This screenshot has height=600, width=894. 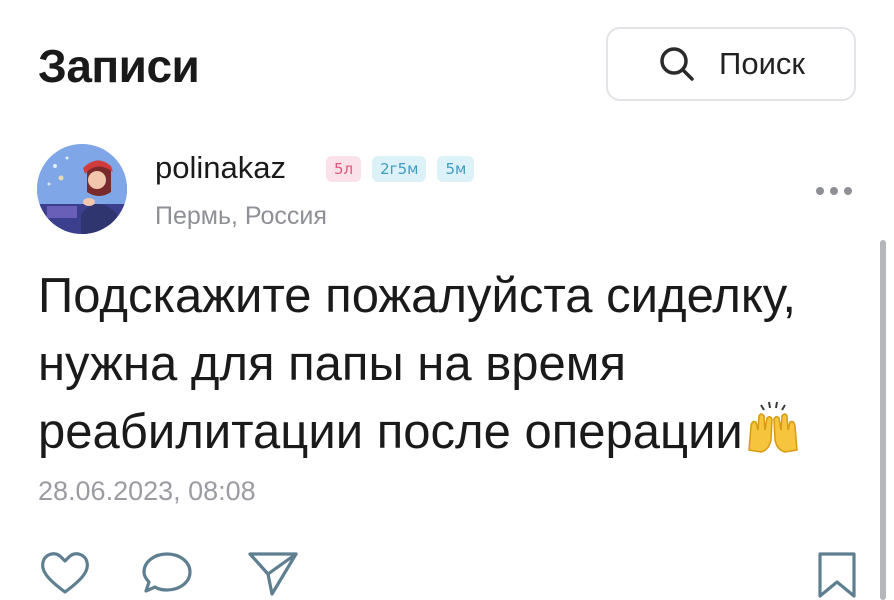 What do you see at coordinates (417, 296) in the screenshot?
I see `post-text-line: Подскажите пожалуйста сиделку,` at bounding box center [417, 296].